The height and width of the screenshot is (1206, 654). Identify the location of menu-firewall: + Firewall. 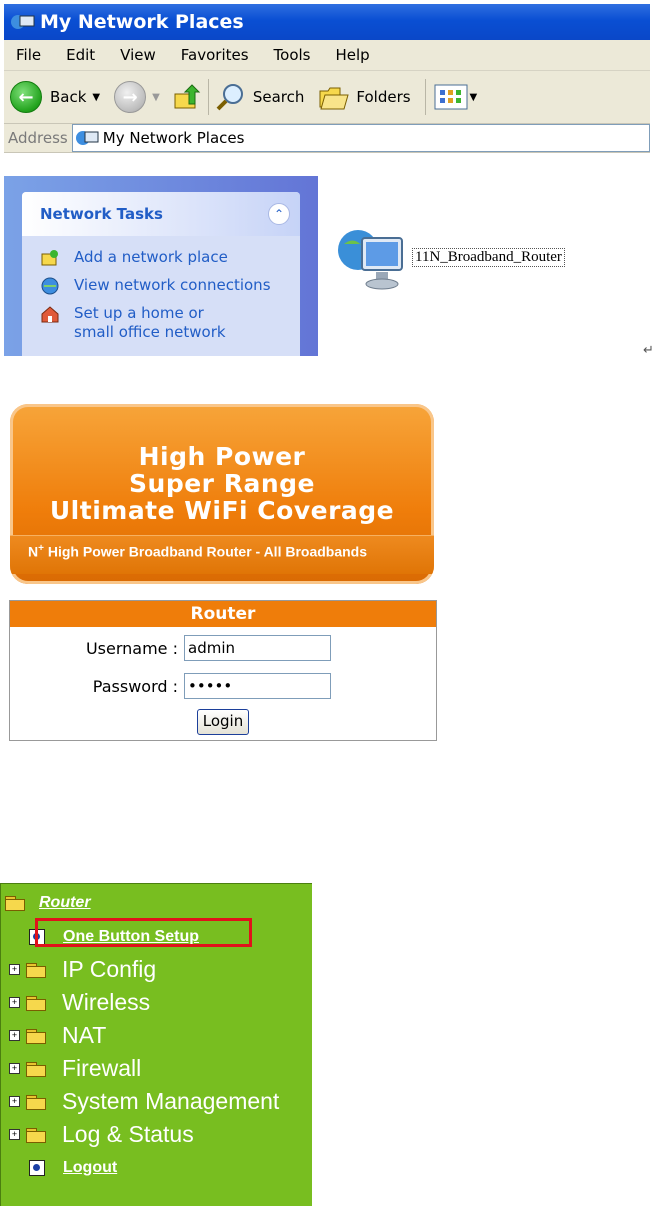
(75, 1068).